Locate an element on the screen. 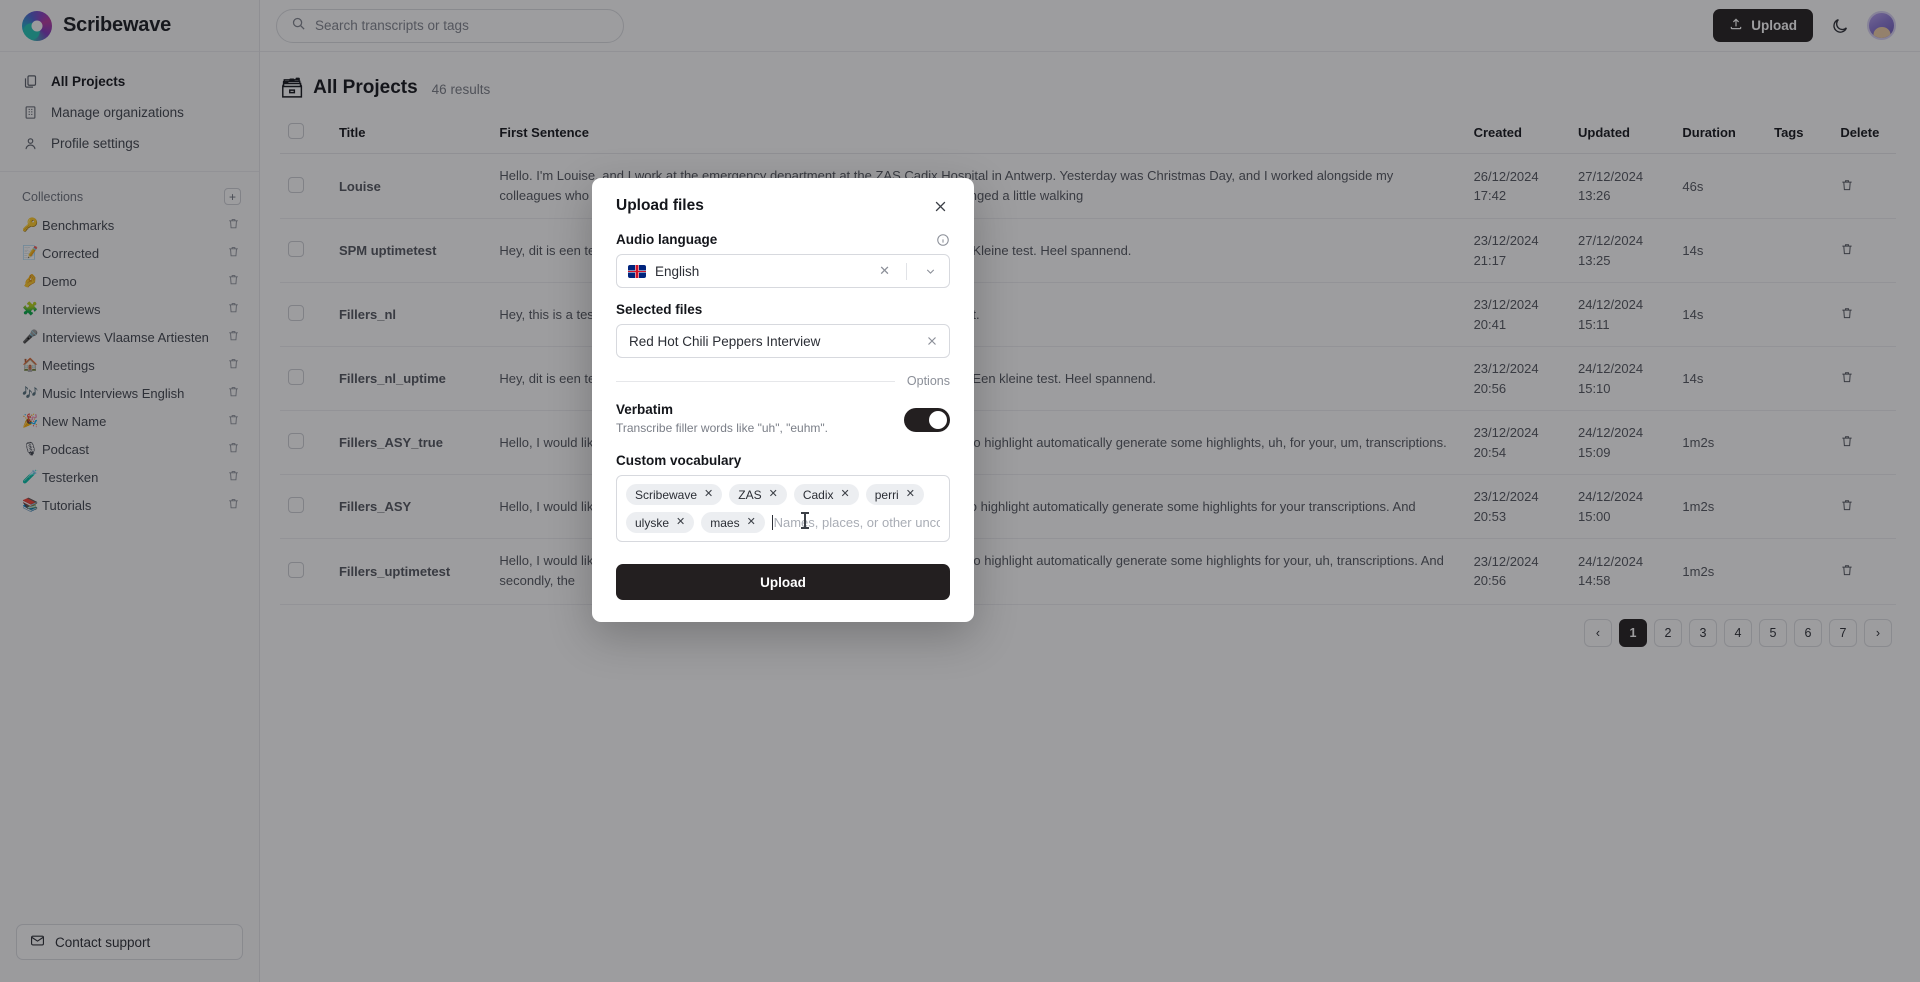 Image resolution: width=1920 pixels, height=982 pixels. chip-label: Scribewave is located at coordinates (666, 494).